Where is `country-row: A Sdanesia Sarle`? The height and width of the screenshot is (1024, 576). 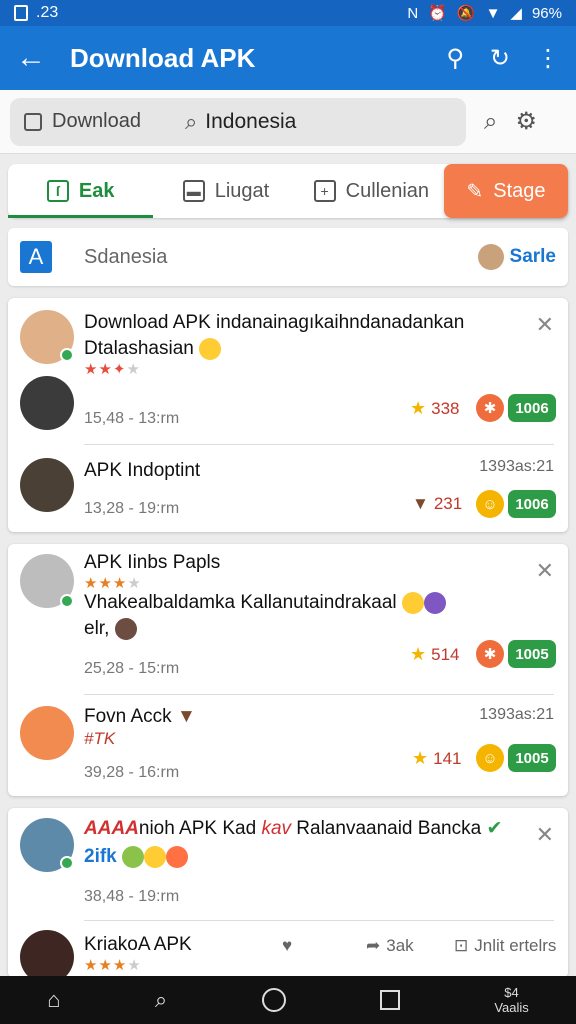
country-row: A Sdanesia Sarle is located at coordinates (288, 257).